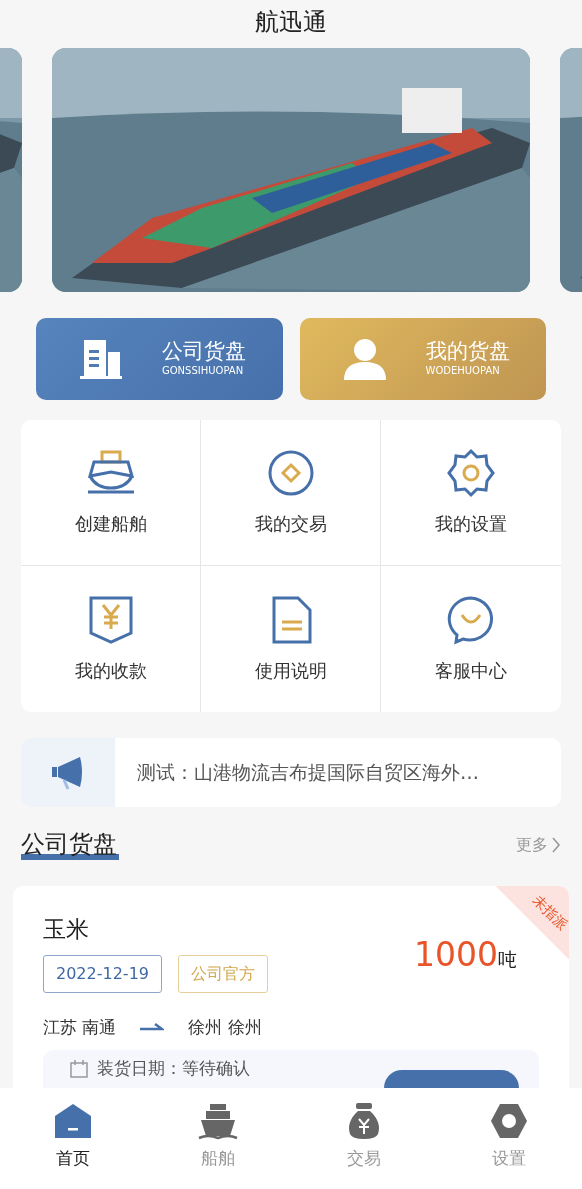  What do you see at coordinates (225, 1027) in the screenshot?
I see `destination-text: 徐州 徐州` at bounding box center [225, 1027].